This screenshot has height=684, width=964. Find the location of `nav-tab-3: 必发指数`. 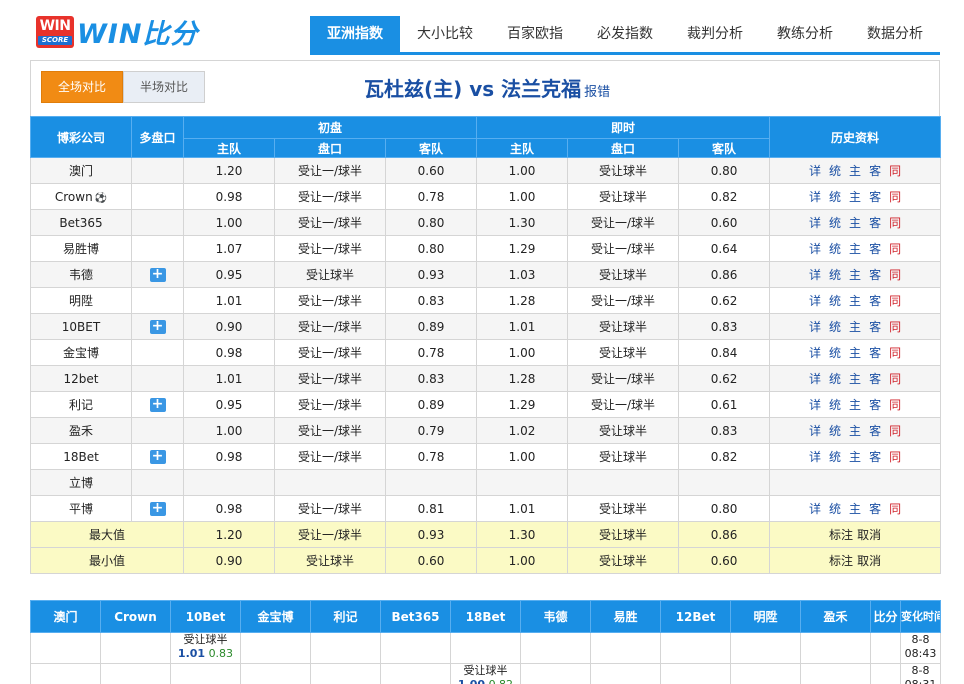

nav-tab-3: 必发指数 is located at coordinates (625, 34).